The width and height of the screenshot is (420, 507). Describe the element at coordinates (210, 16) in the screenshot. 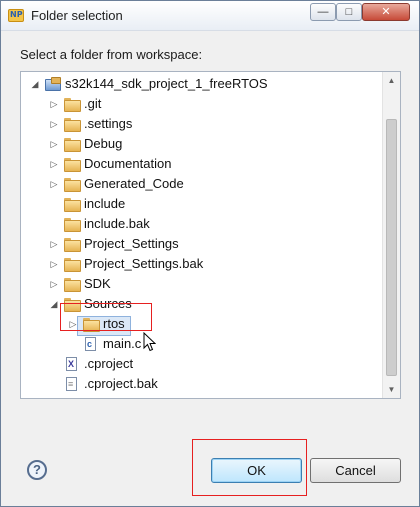

I see `title-bar: NP Folder selection — □ ✕` at that location.